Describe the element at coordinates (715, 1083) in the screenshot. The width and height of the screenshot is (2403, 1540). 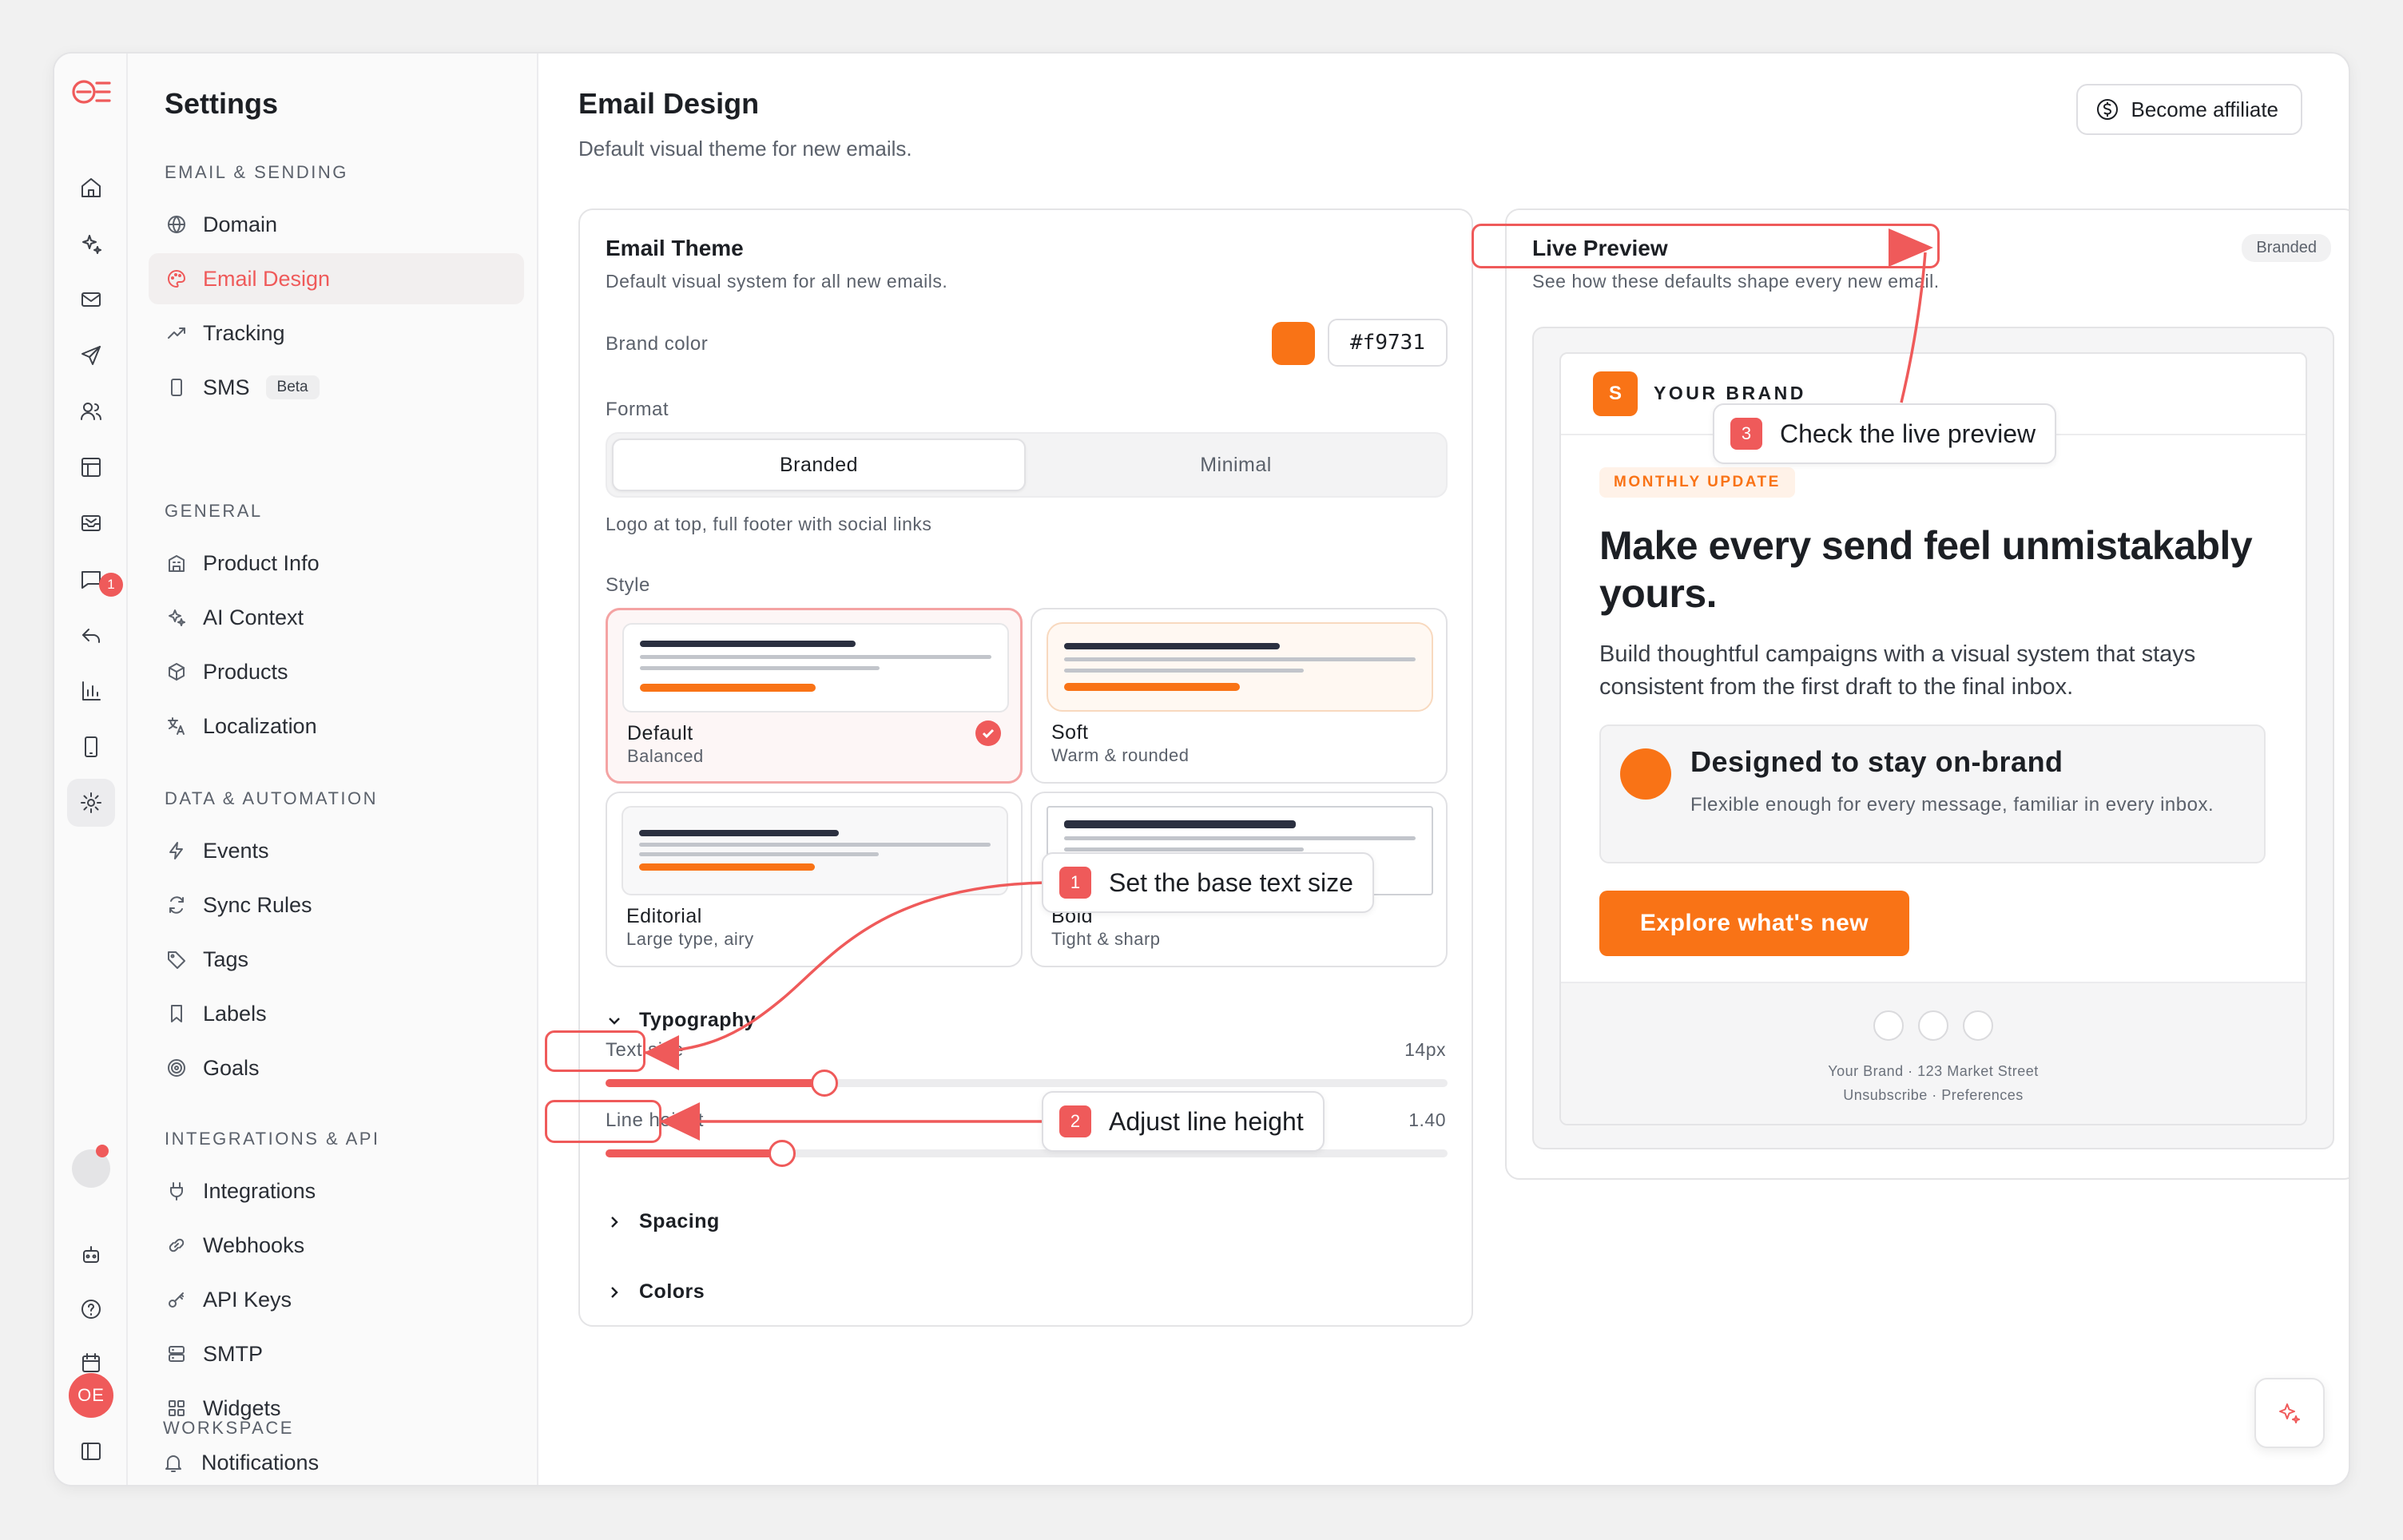
I see `text-size-slider-fill` at that location.